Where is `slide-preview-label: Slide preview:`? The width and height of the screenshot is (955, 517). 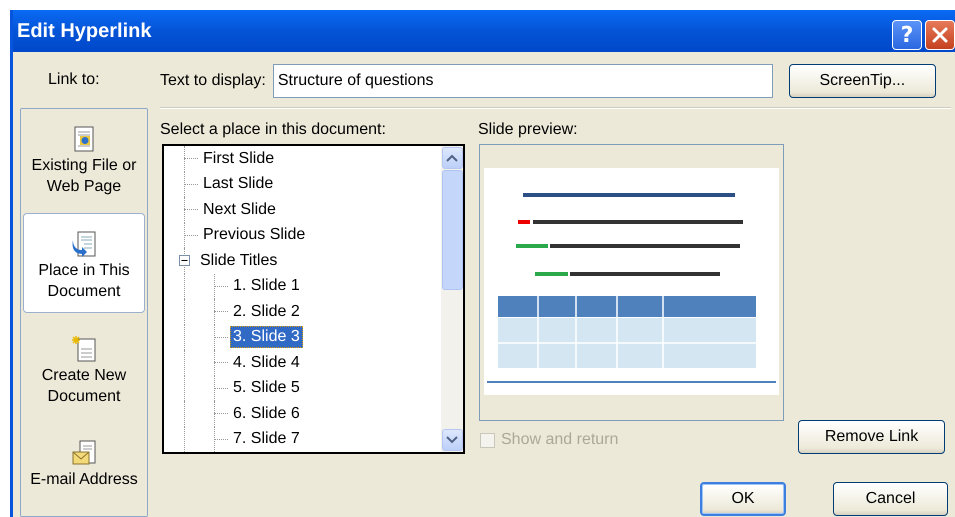
slide-preview-label: Slide preview: is located at coordinates (528, 130).